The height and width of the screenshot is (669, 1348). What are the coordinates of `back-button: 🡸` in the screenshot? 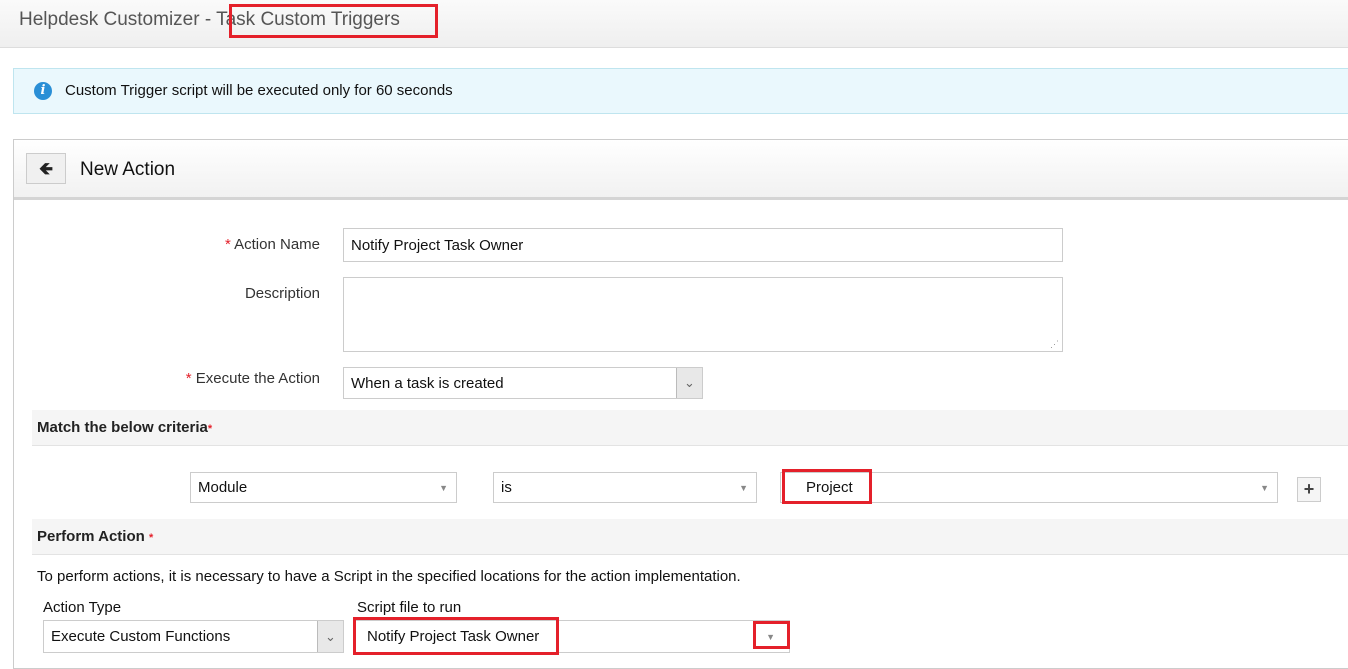 It's located at (46, 168).